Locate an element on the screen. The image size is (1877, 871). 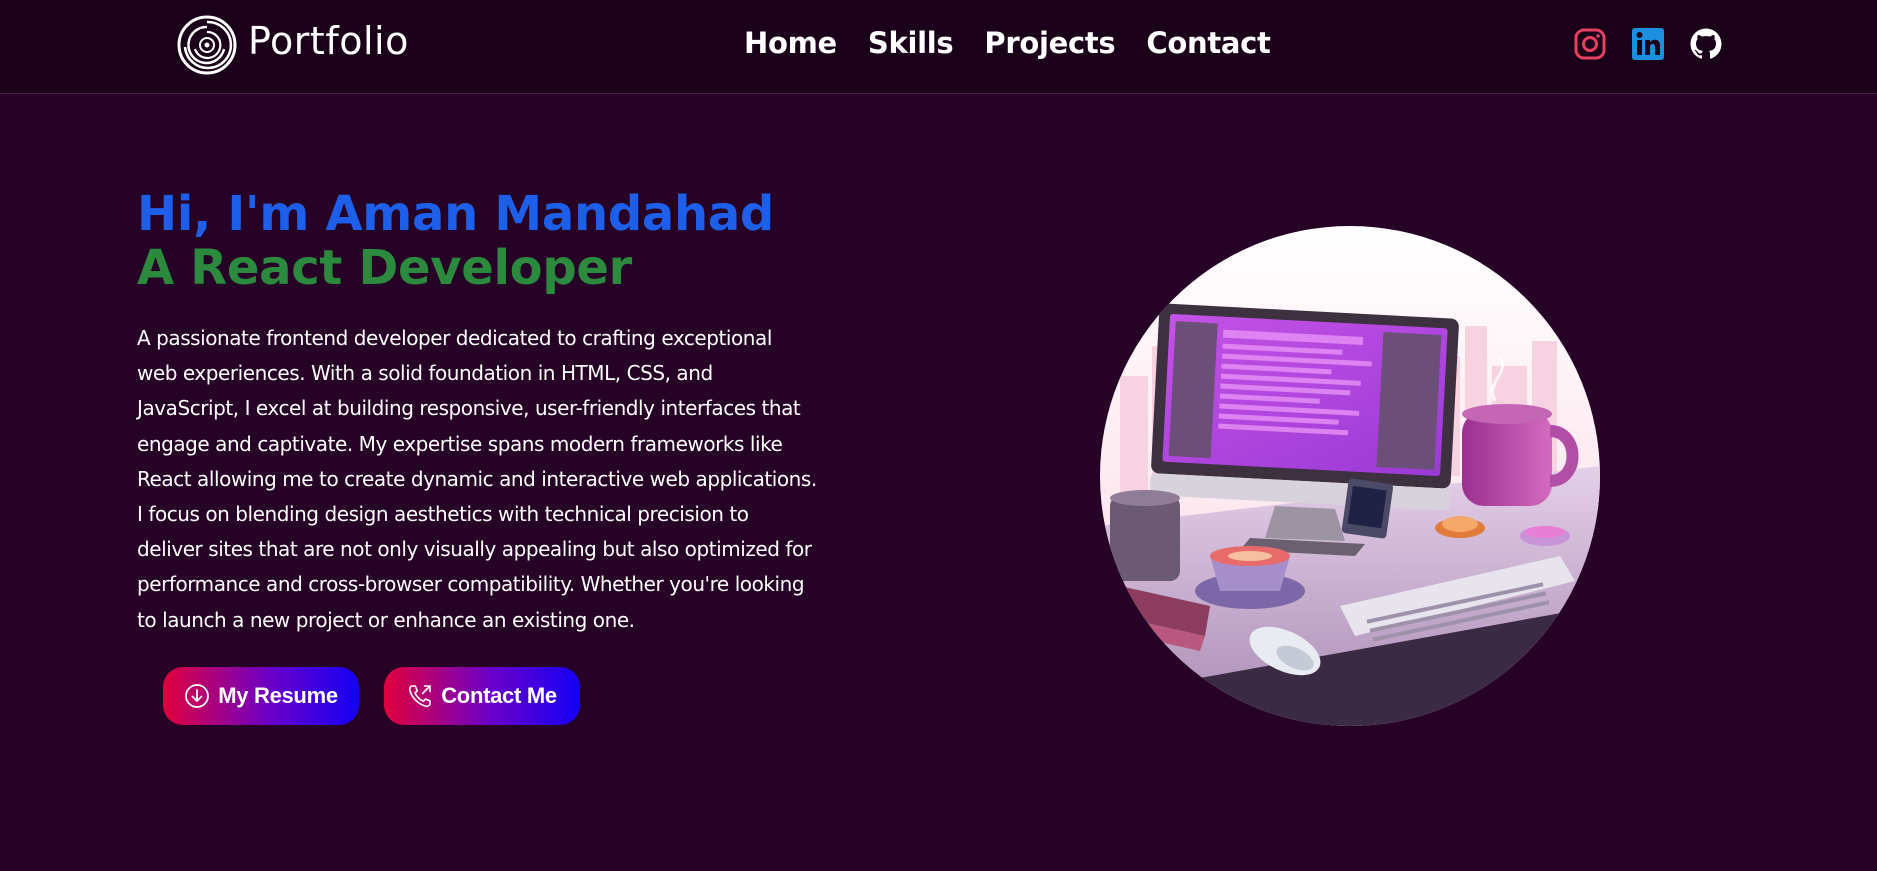
nav-link-home: Home is located at coordinates (790, 43).